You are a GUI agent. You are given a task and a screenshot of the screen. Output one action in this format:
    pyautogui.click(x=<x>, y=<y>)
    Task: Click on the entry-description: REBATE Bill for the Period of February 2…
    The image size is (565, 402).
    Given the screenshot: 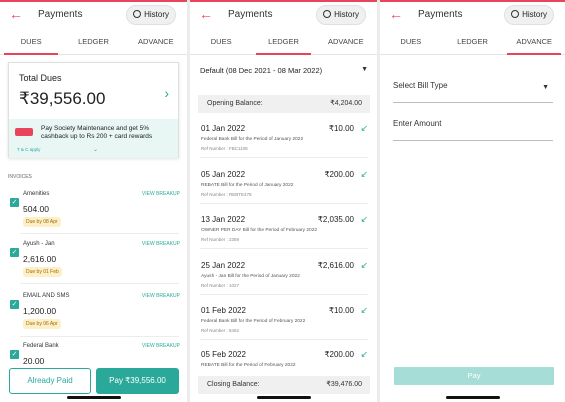 What is the action you would take?
    pyautogui.click(x=248, y=365)
    